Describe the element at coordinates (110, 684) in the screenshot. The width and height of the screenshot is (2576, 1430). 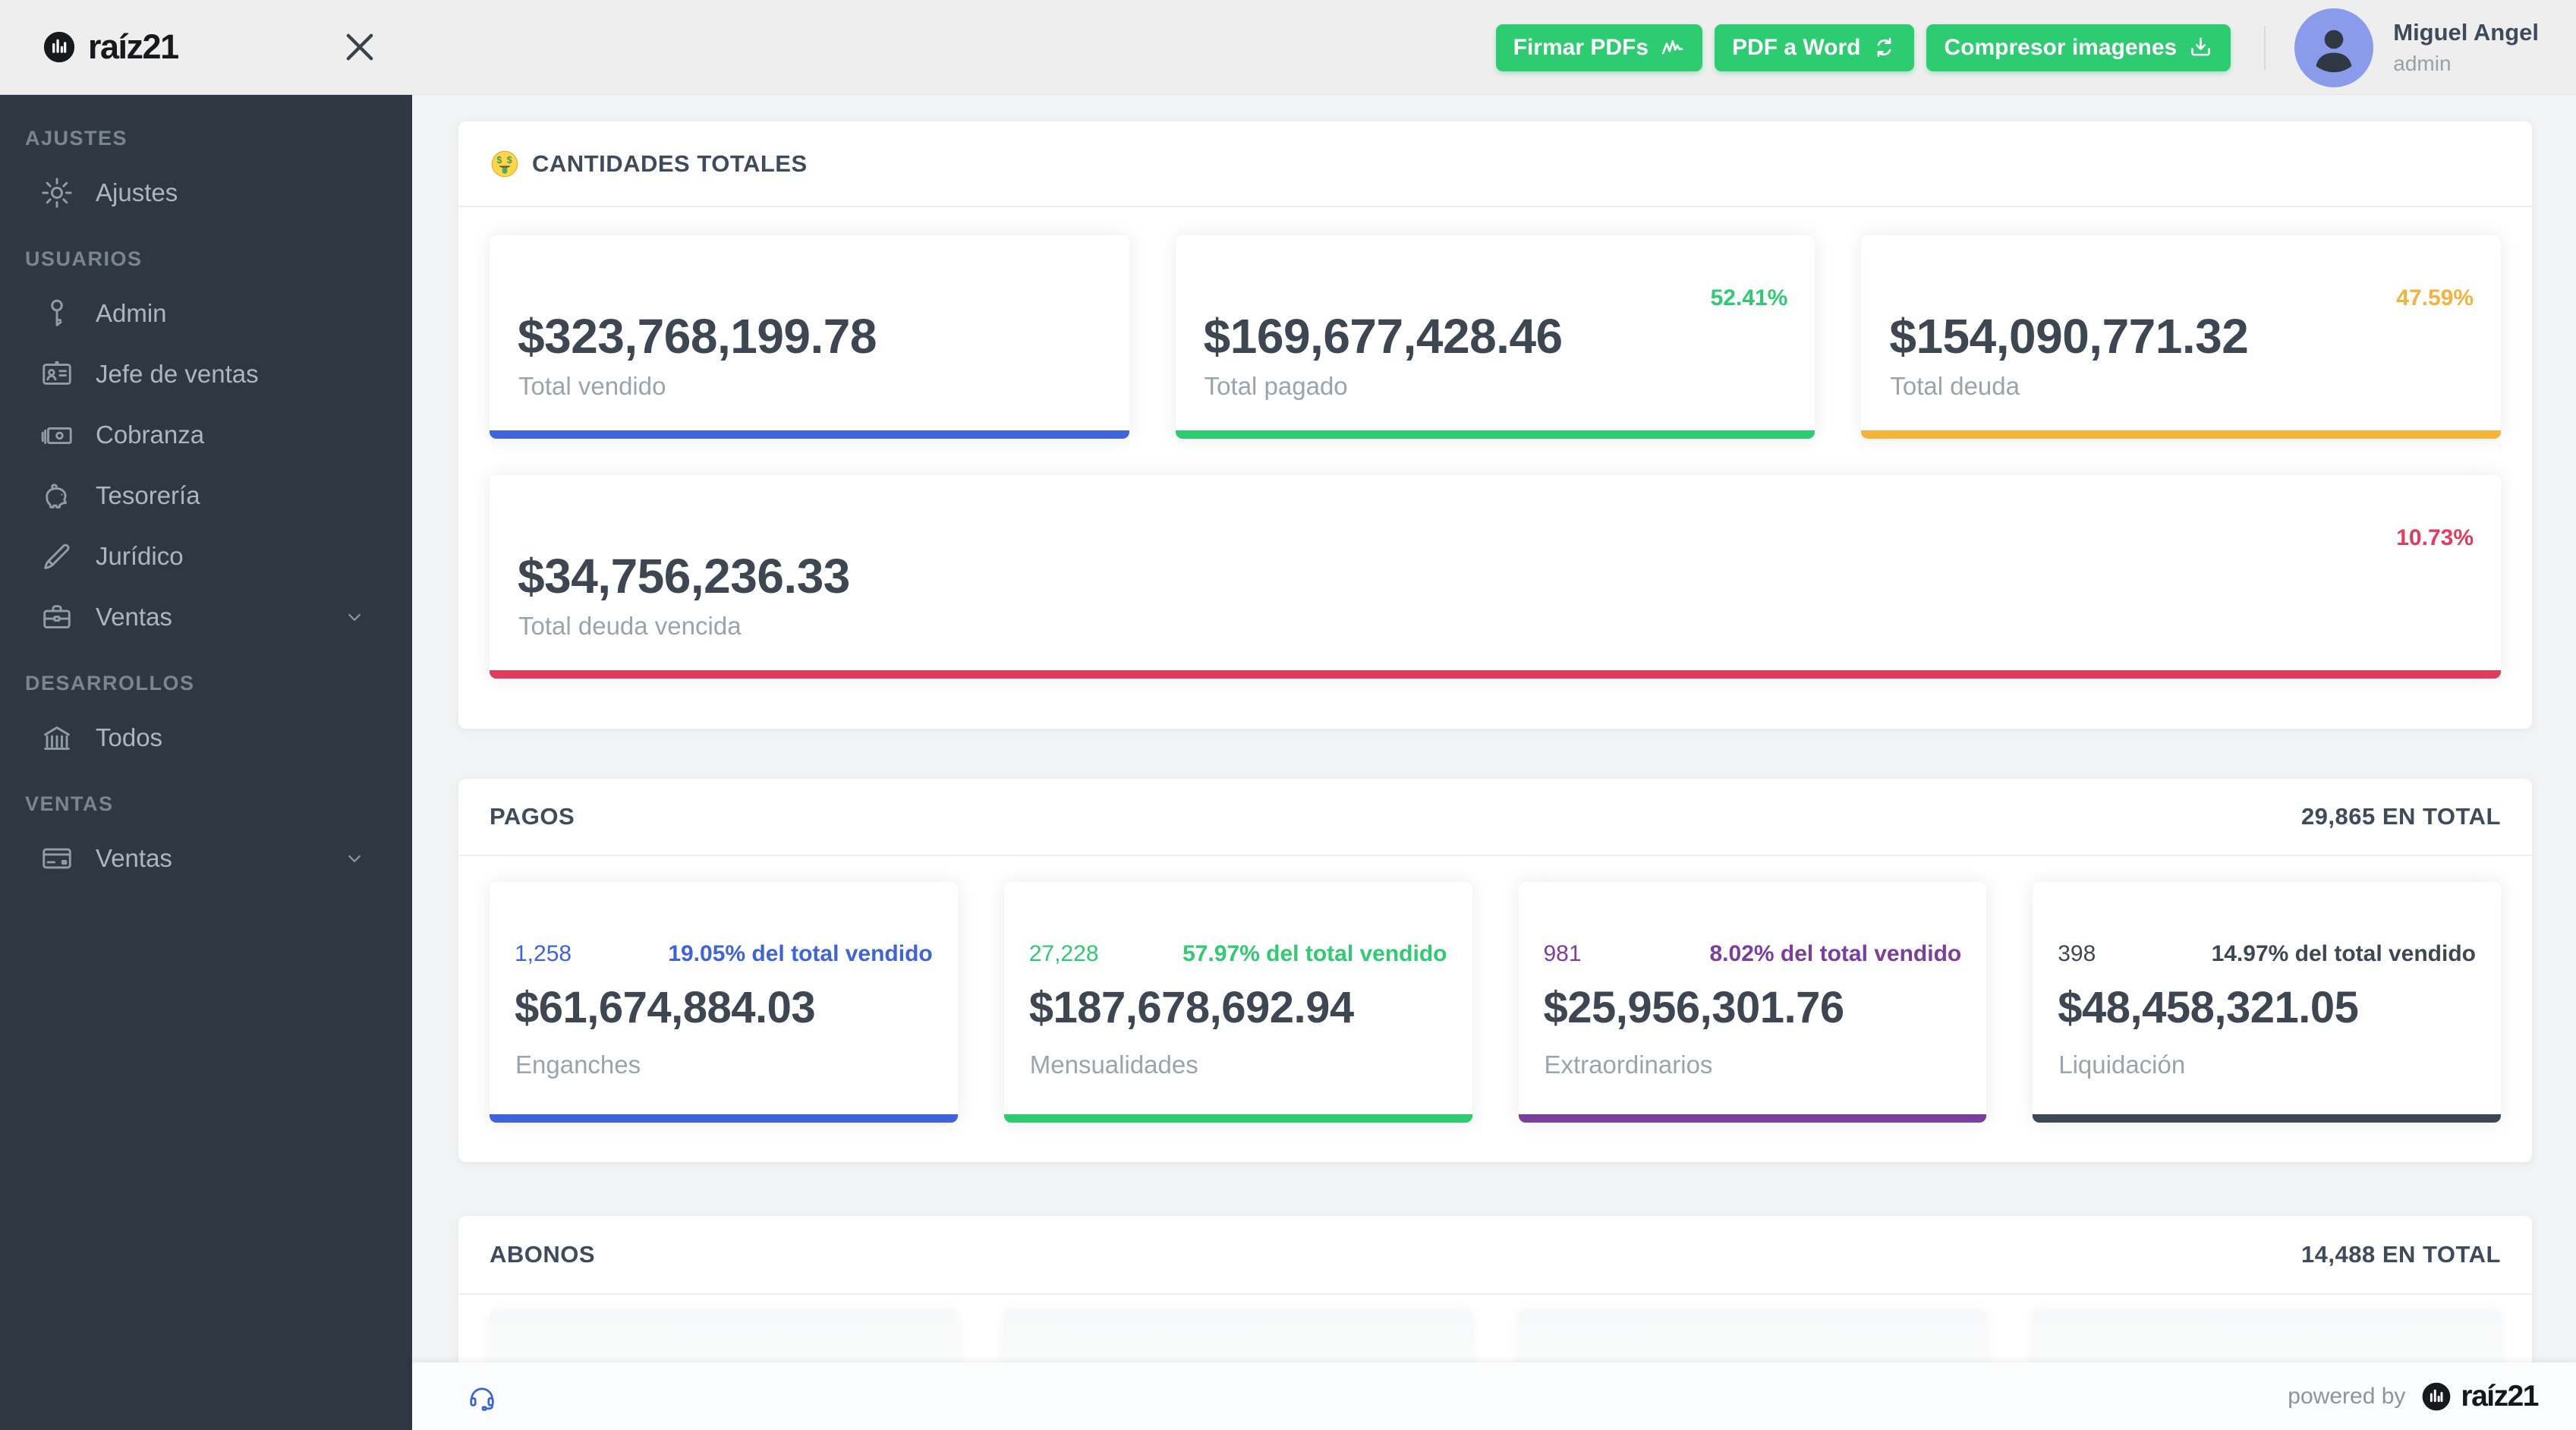
I see `sidebar-section-desarrollos: DESARROLLOS` at that location.